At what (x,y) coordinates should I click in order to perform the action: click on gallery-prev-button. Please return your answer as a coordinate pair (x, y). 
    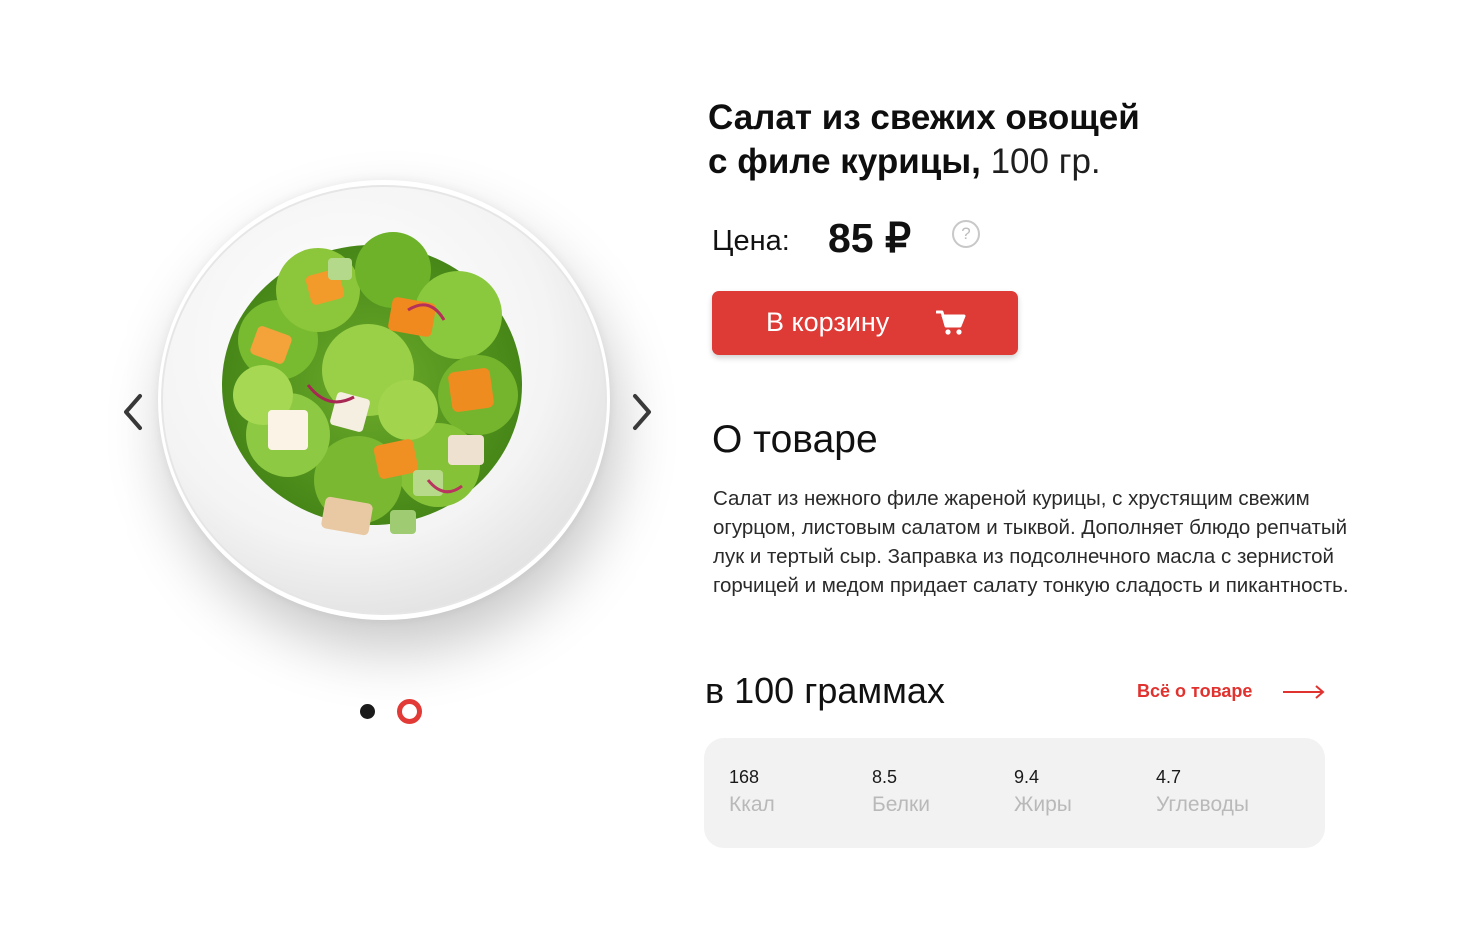
    Looking at the image, I should click on (133, 412).